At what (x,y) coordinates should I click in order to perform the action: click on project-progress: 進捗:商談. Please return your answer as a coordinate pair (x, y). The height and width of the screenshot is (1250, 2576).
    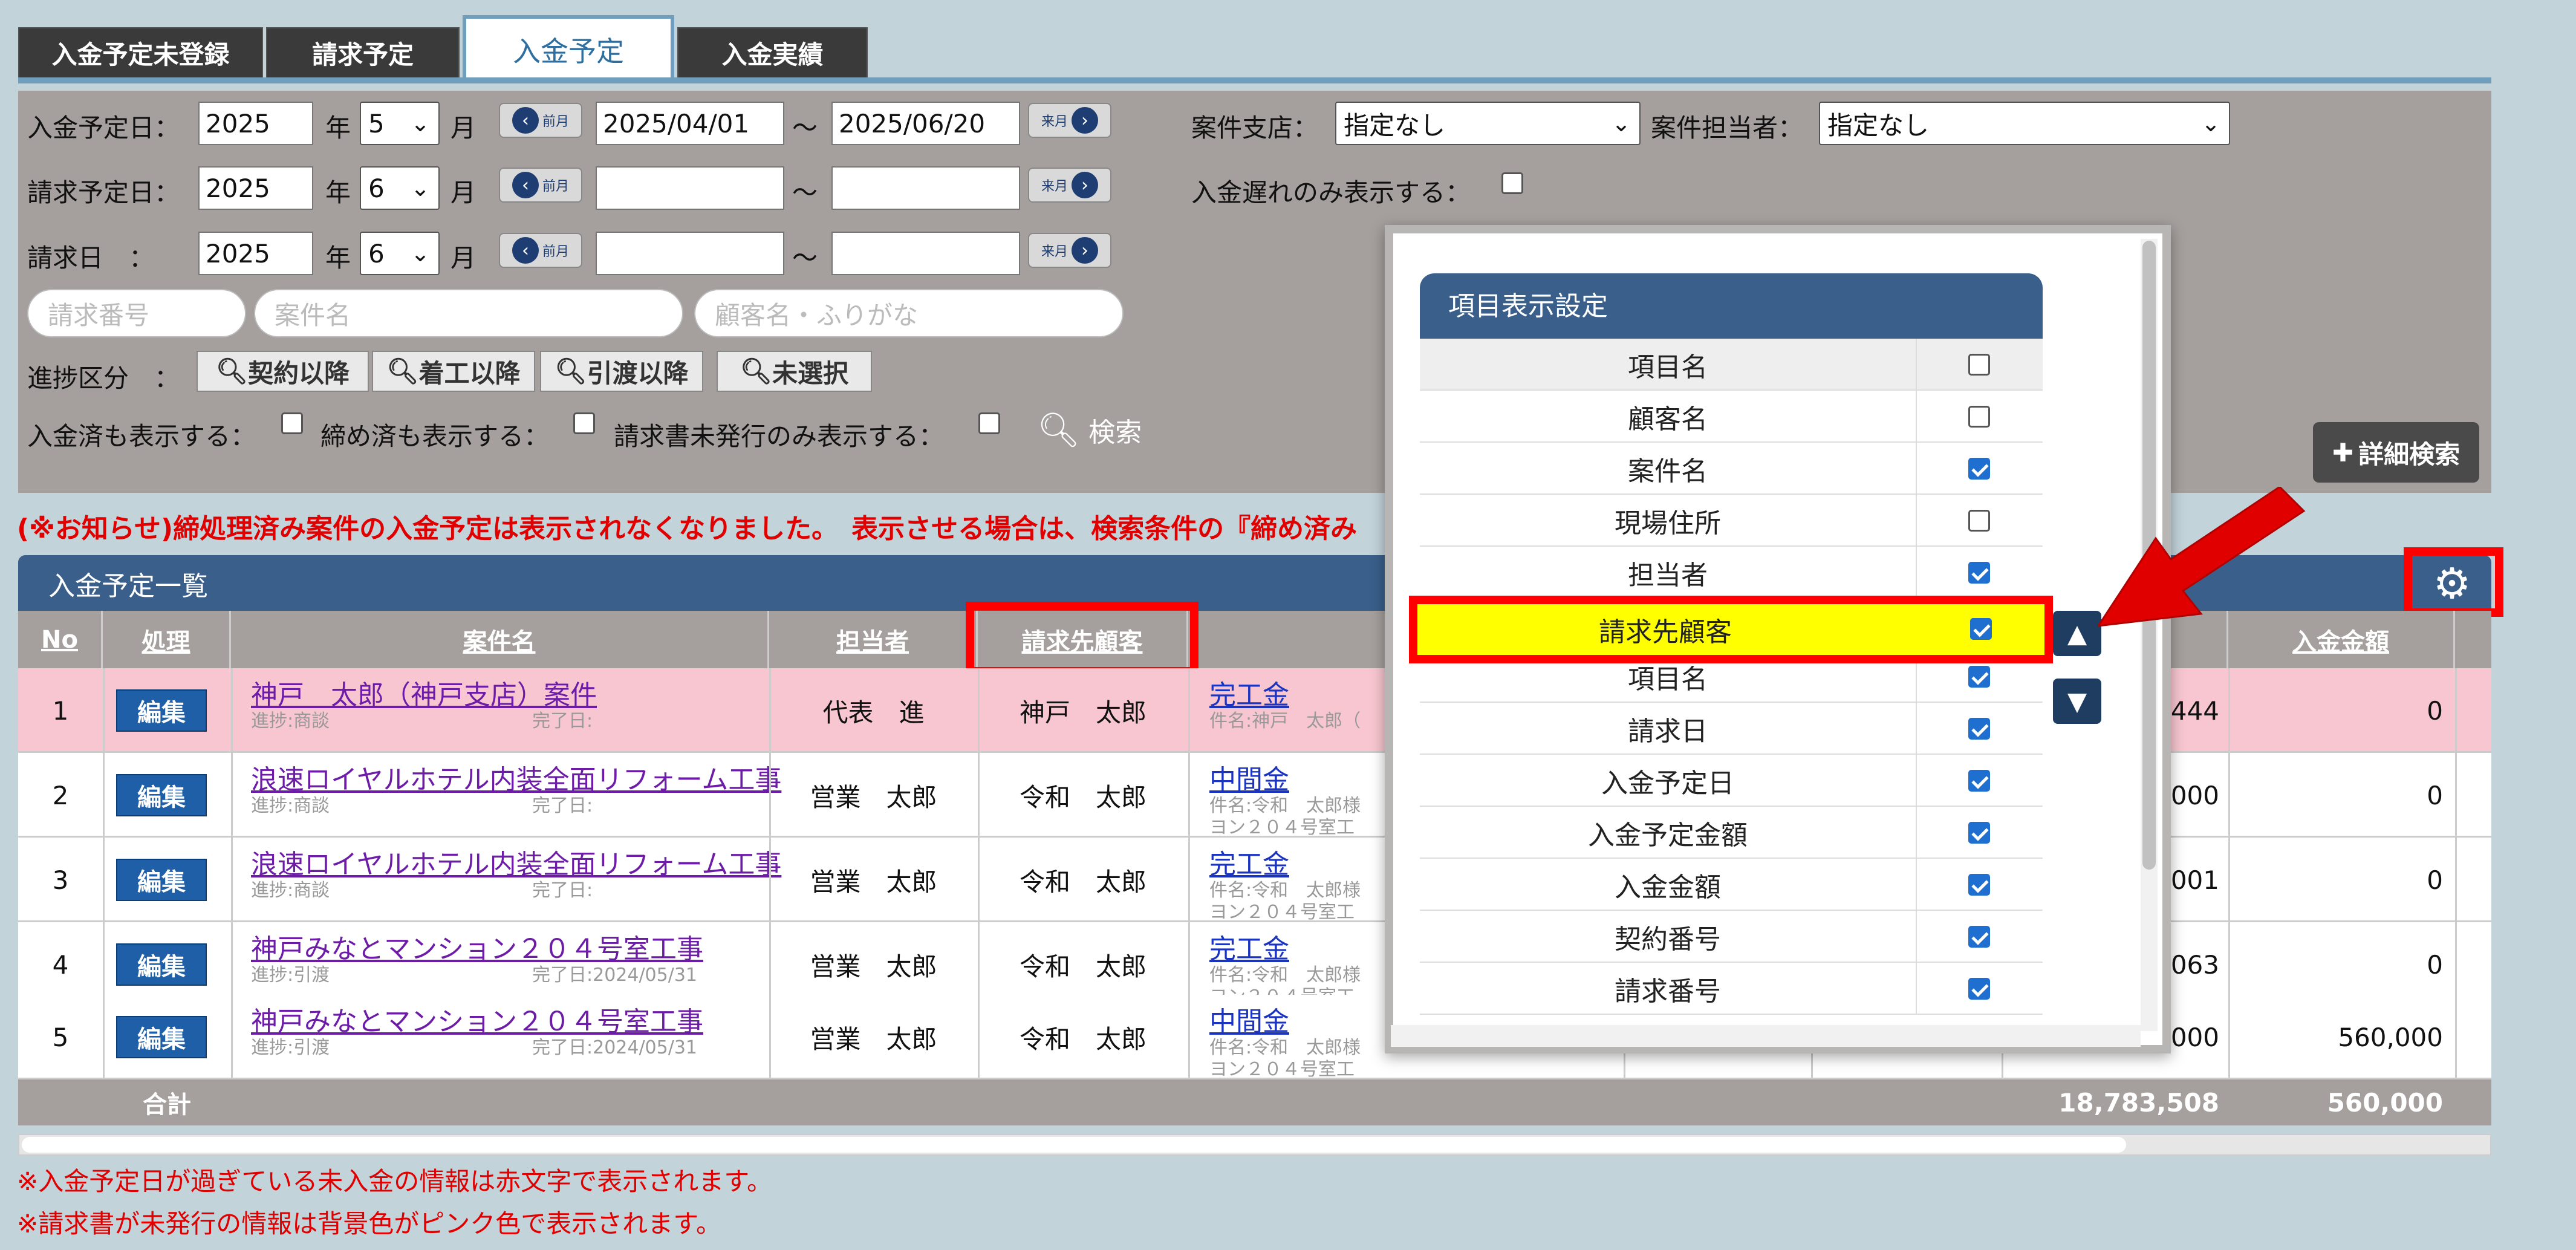
    Looking at the image, I should click on (291, 721).